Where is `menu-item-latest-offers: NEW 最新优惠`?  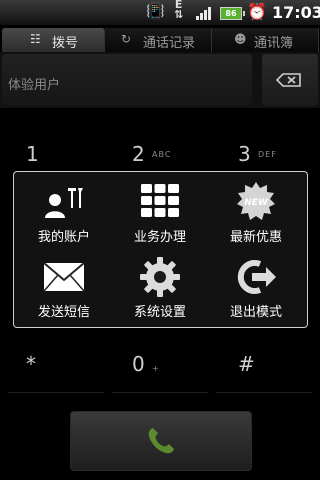
menu-item-latest-offers: NEW 最新优惠 is located at coordinates (256, 212).